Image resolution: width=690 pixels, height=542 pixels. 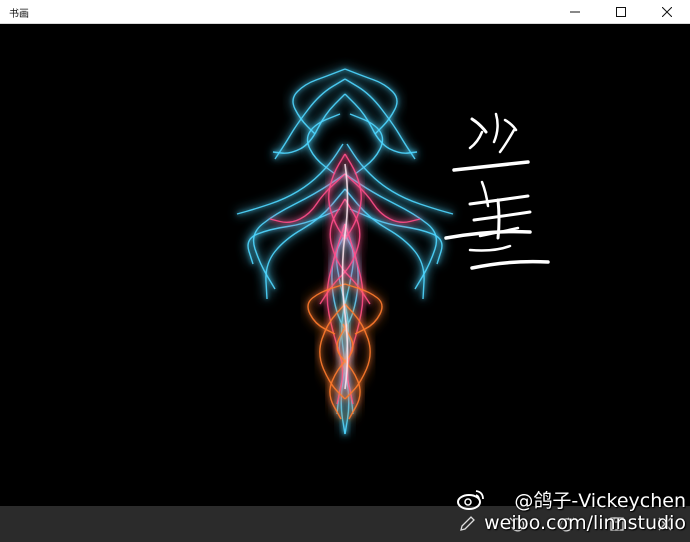 What do you see at coordinates (585, 523) in the screenshot?
I see `watermark-url: weibo.com/linnstudio` at bounding box center [585, 523].